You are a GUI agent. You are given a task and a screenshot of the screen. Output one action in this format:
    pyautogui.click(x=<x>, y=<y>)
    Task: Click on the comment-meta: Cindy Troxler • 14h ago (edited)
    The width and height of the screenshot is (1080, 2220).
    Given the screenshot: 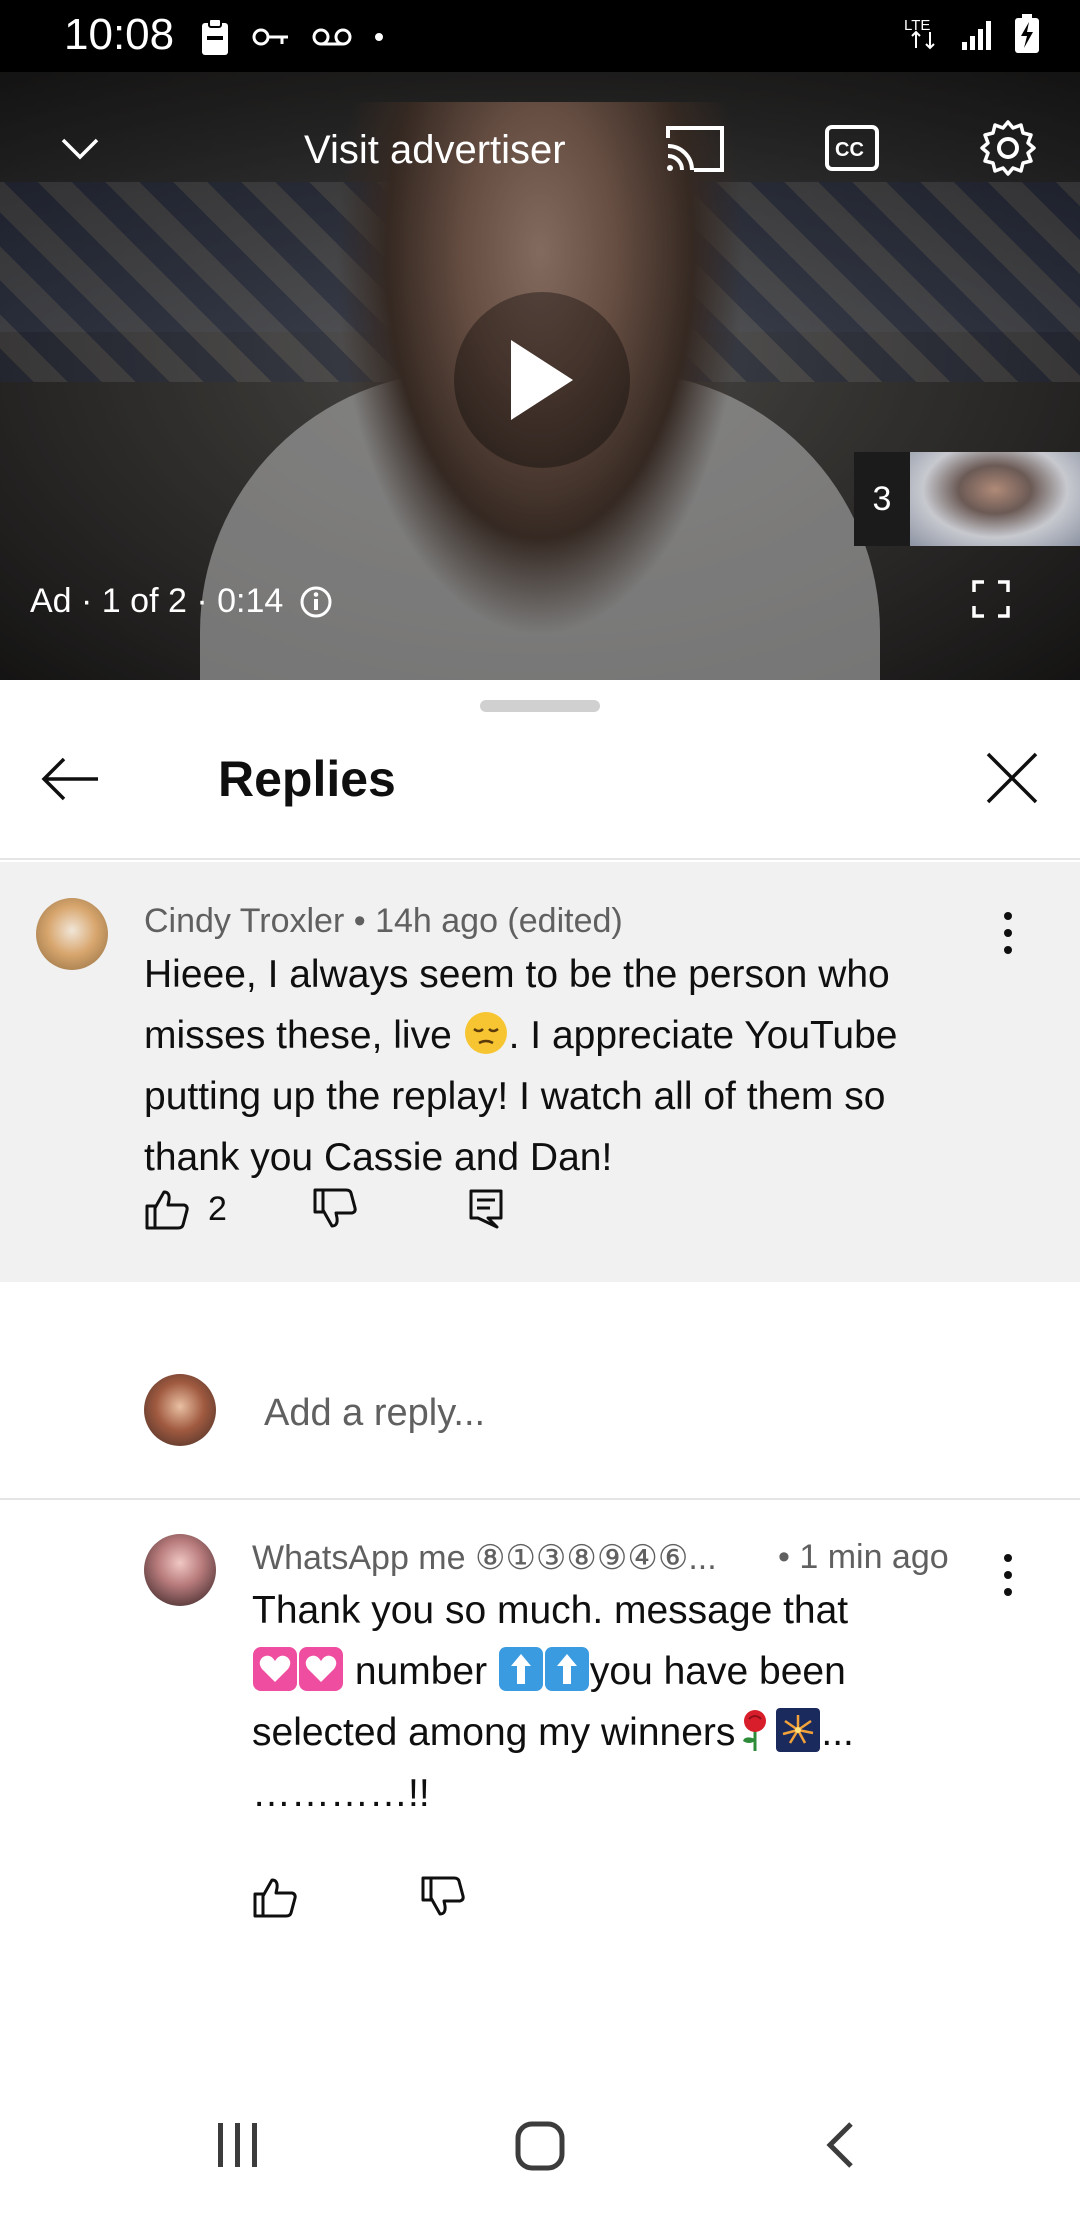 What is the action you would take?
    pyautogui.click(x=383, y=921)
    